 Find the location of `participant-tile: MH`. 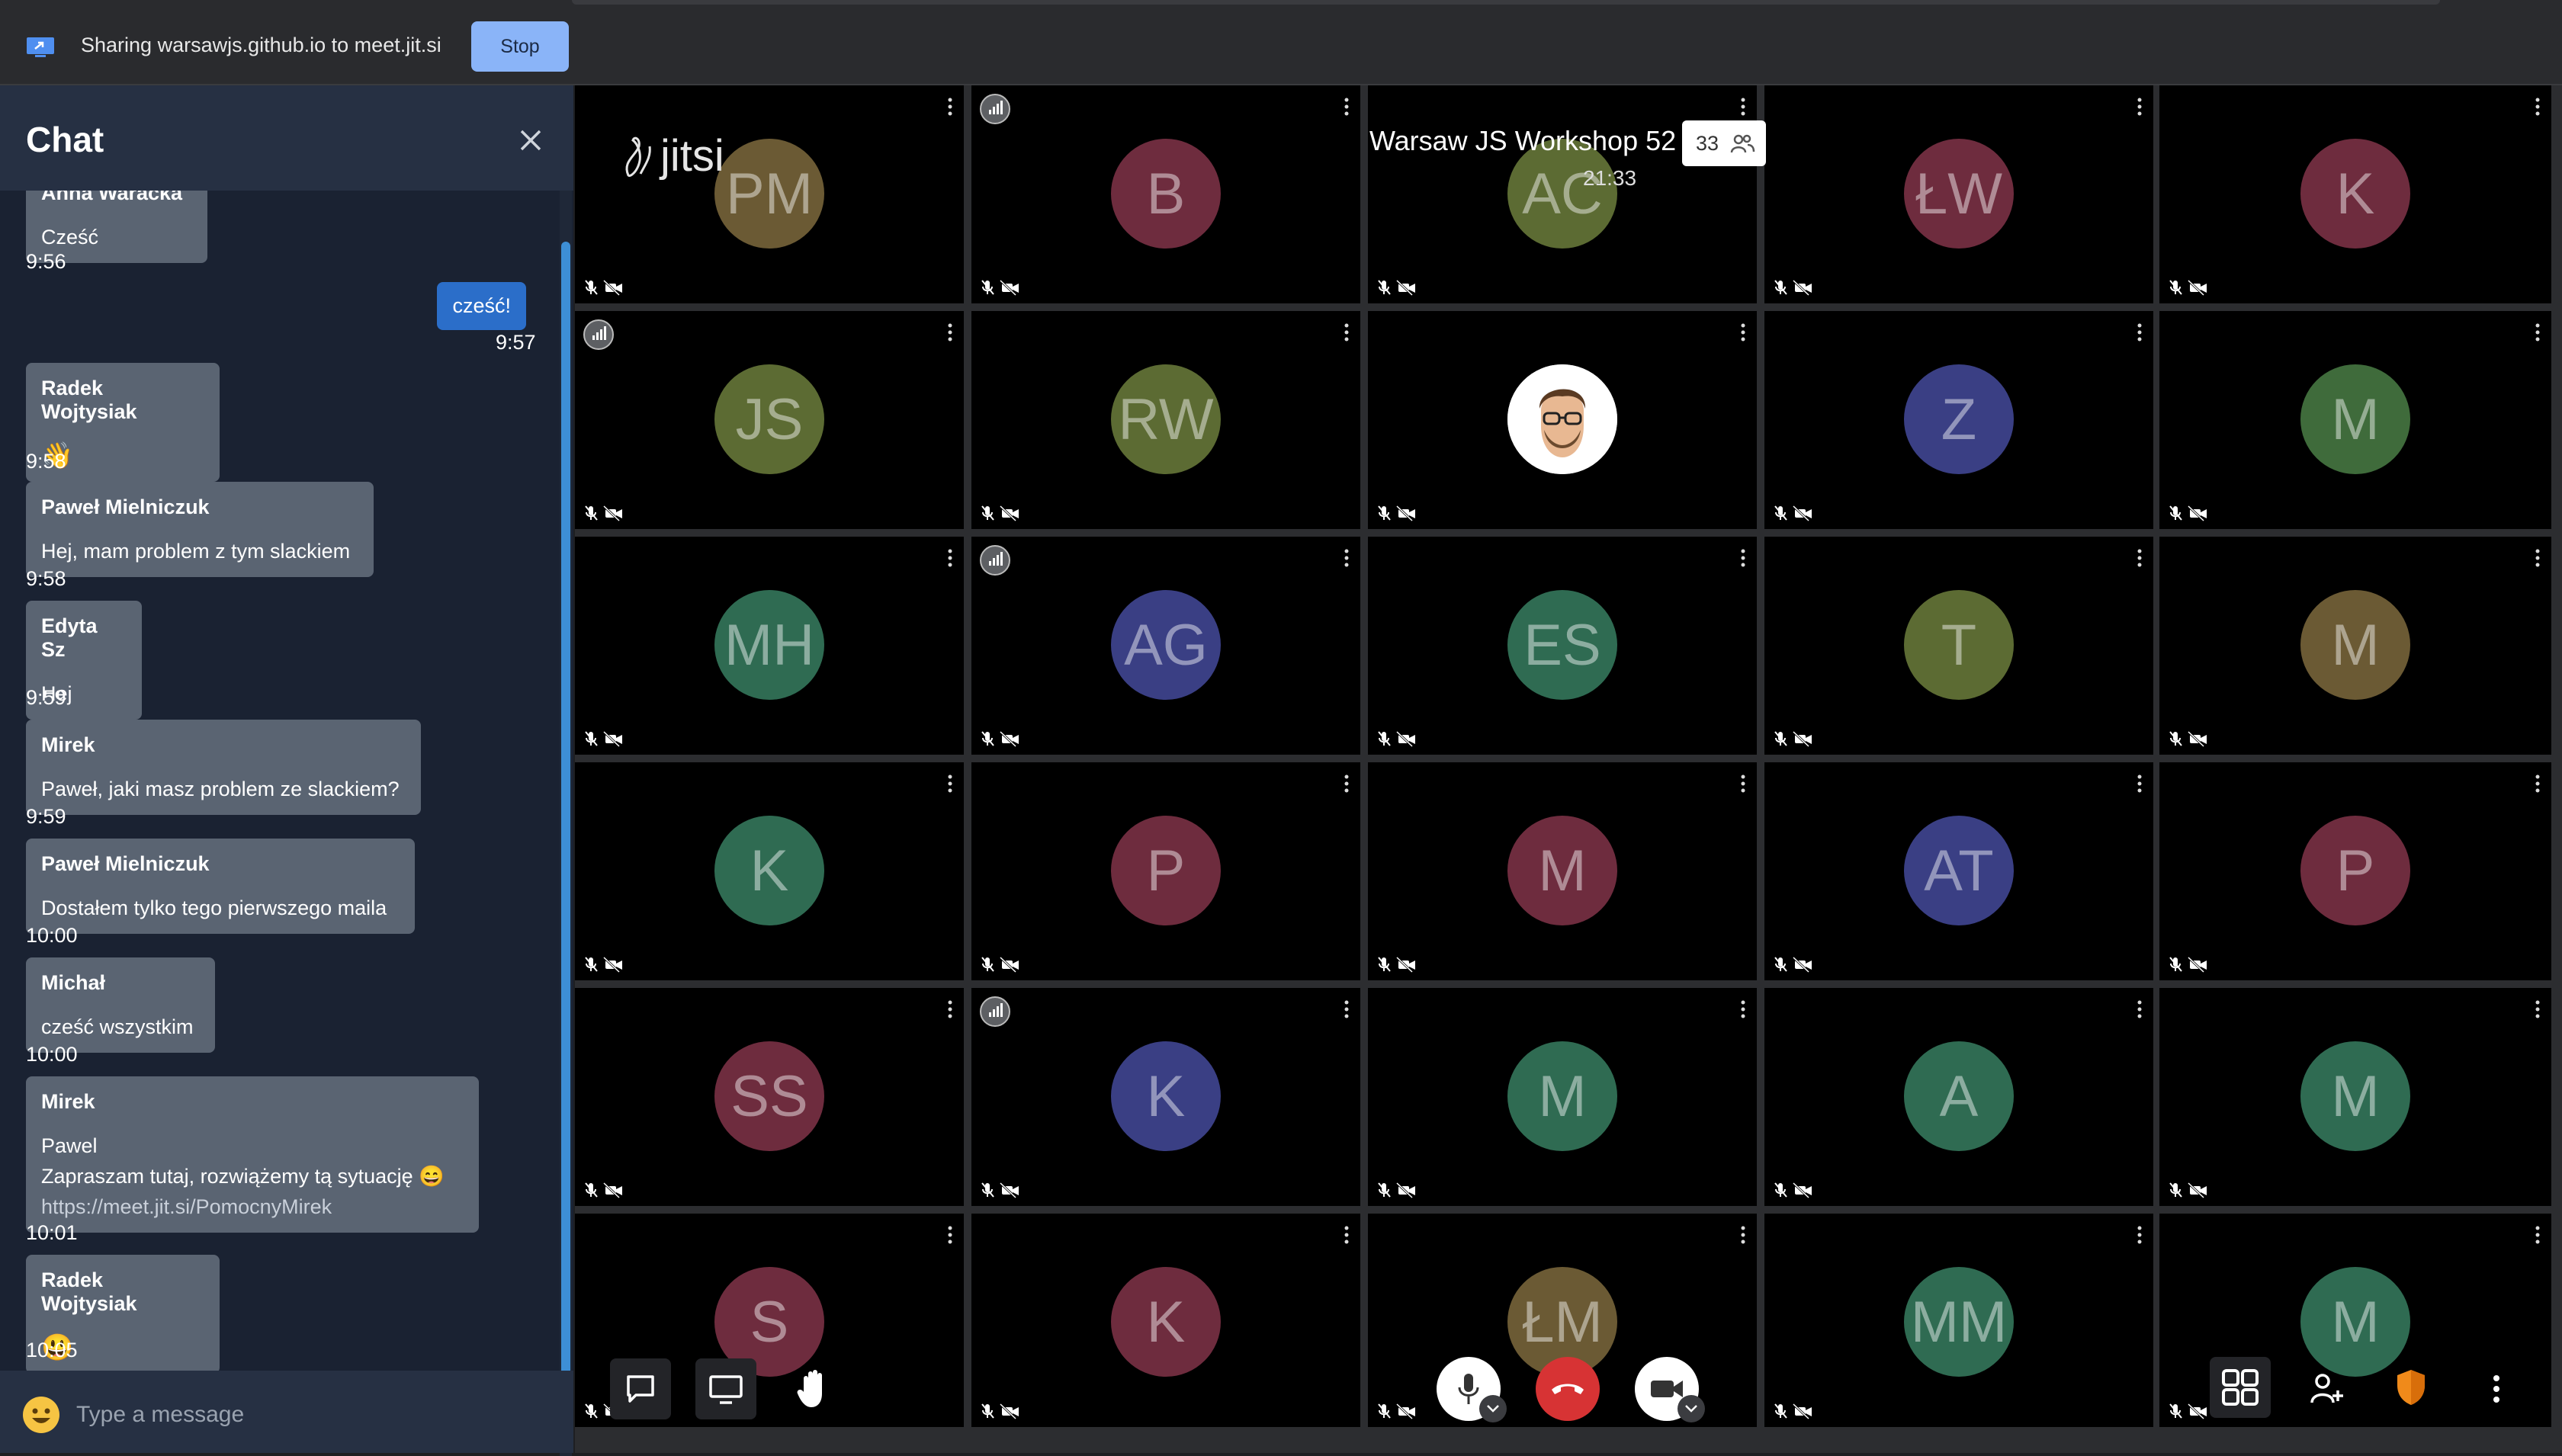

participant-tile: MH is located at coordinates (769, 646).